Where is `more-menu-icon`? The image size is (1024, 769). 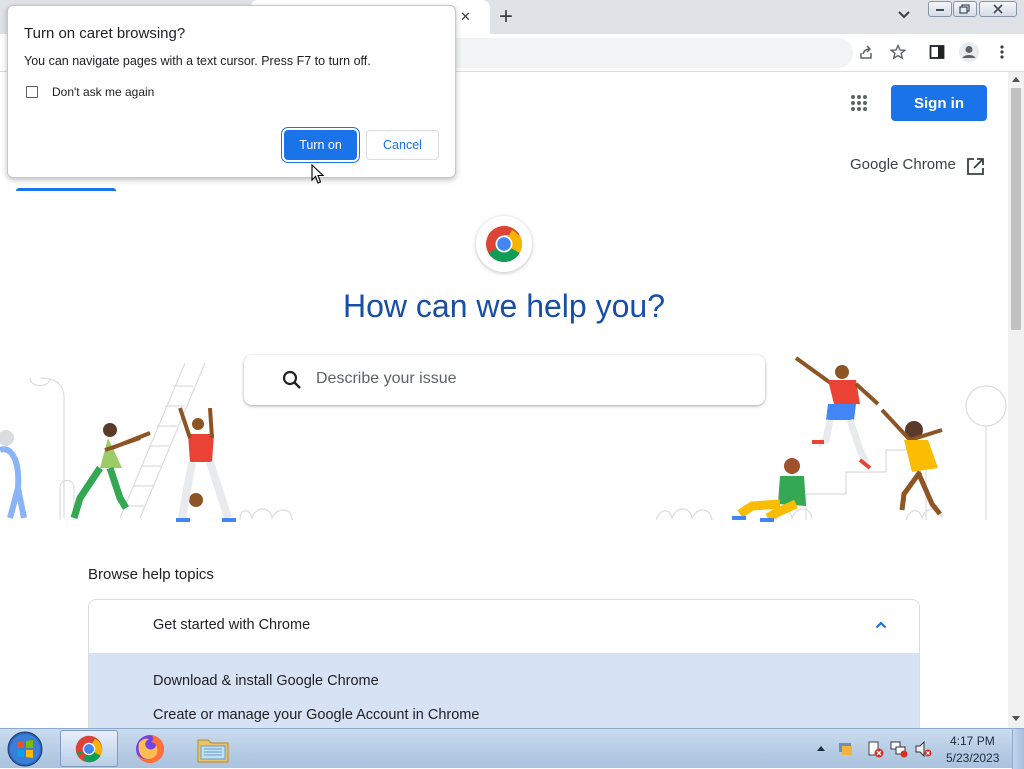
more-menu-icon is located at coordinates (1002, 52).